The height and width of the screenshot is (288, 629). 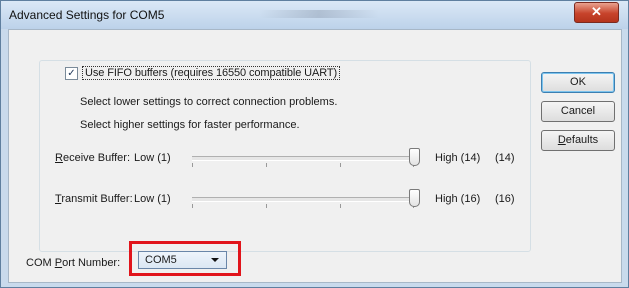 I want to click on cancel-button: Cancel, so click(x=578, y=111).